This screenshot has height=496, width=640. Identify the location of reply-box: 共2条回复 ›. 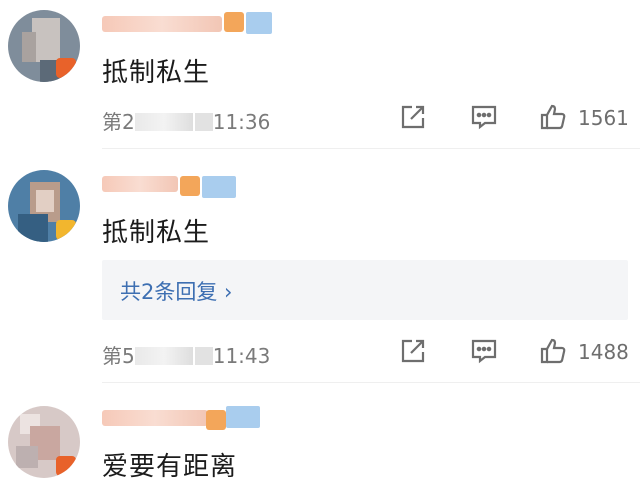
(365, 290).